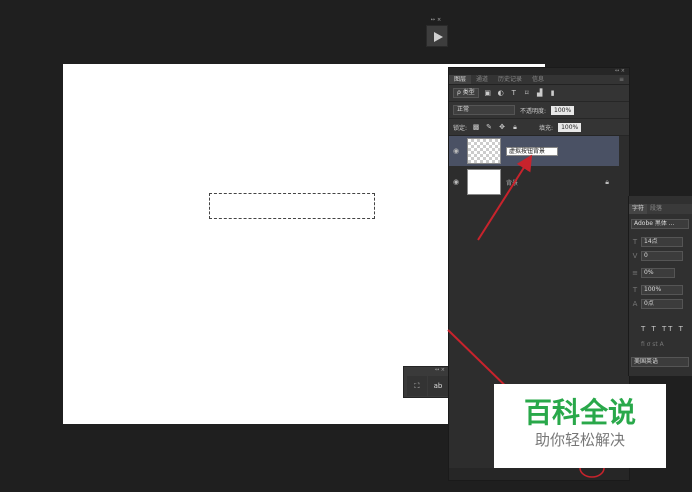 This screenshot has height=492, width=692. Describe the element at coordinates (505, 197) in the screenshot. I see `red-arrow` at that location.